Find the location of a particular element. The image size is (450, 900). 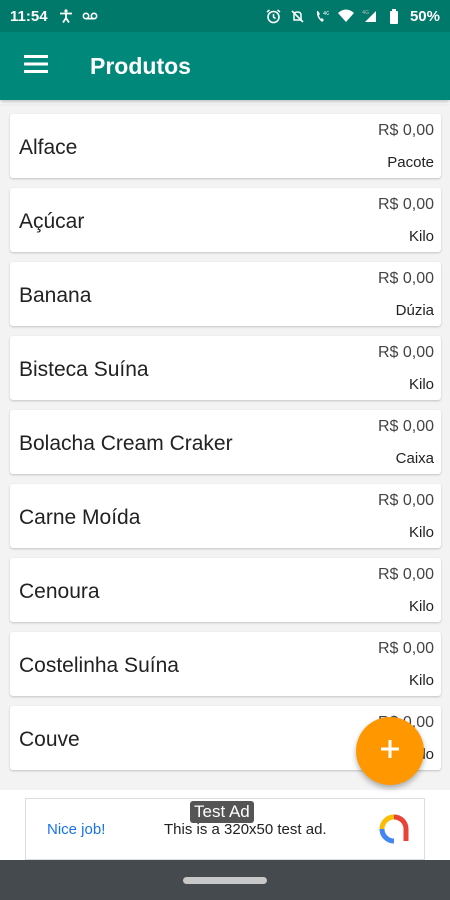

accessibility-icon is located at coordinates (66, 16).